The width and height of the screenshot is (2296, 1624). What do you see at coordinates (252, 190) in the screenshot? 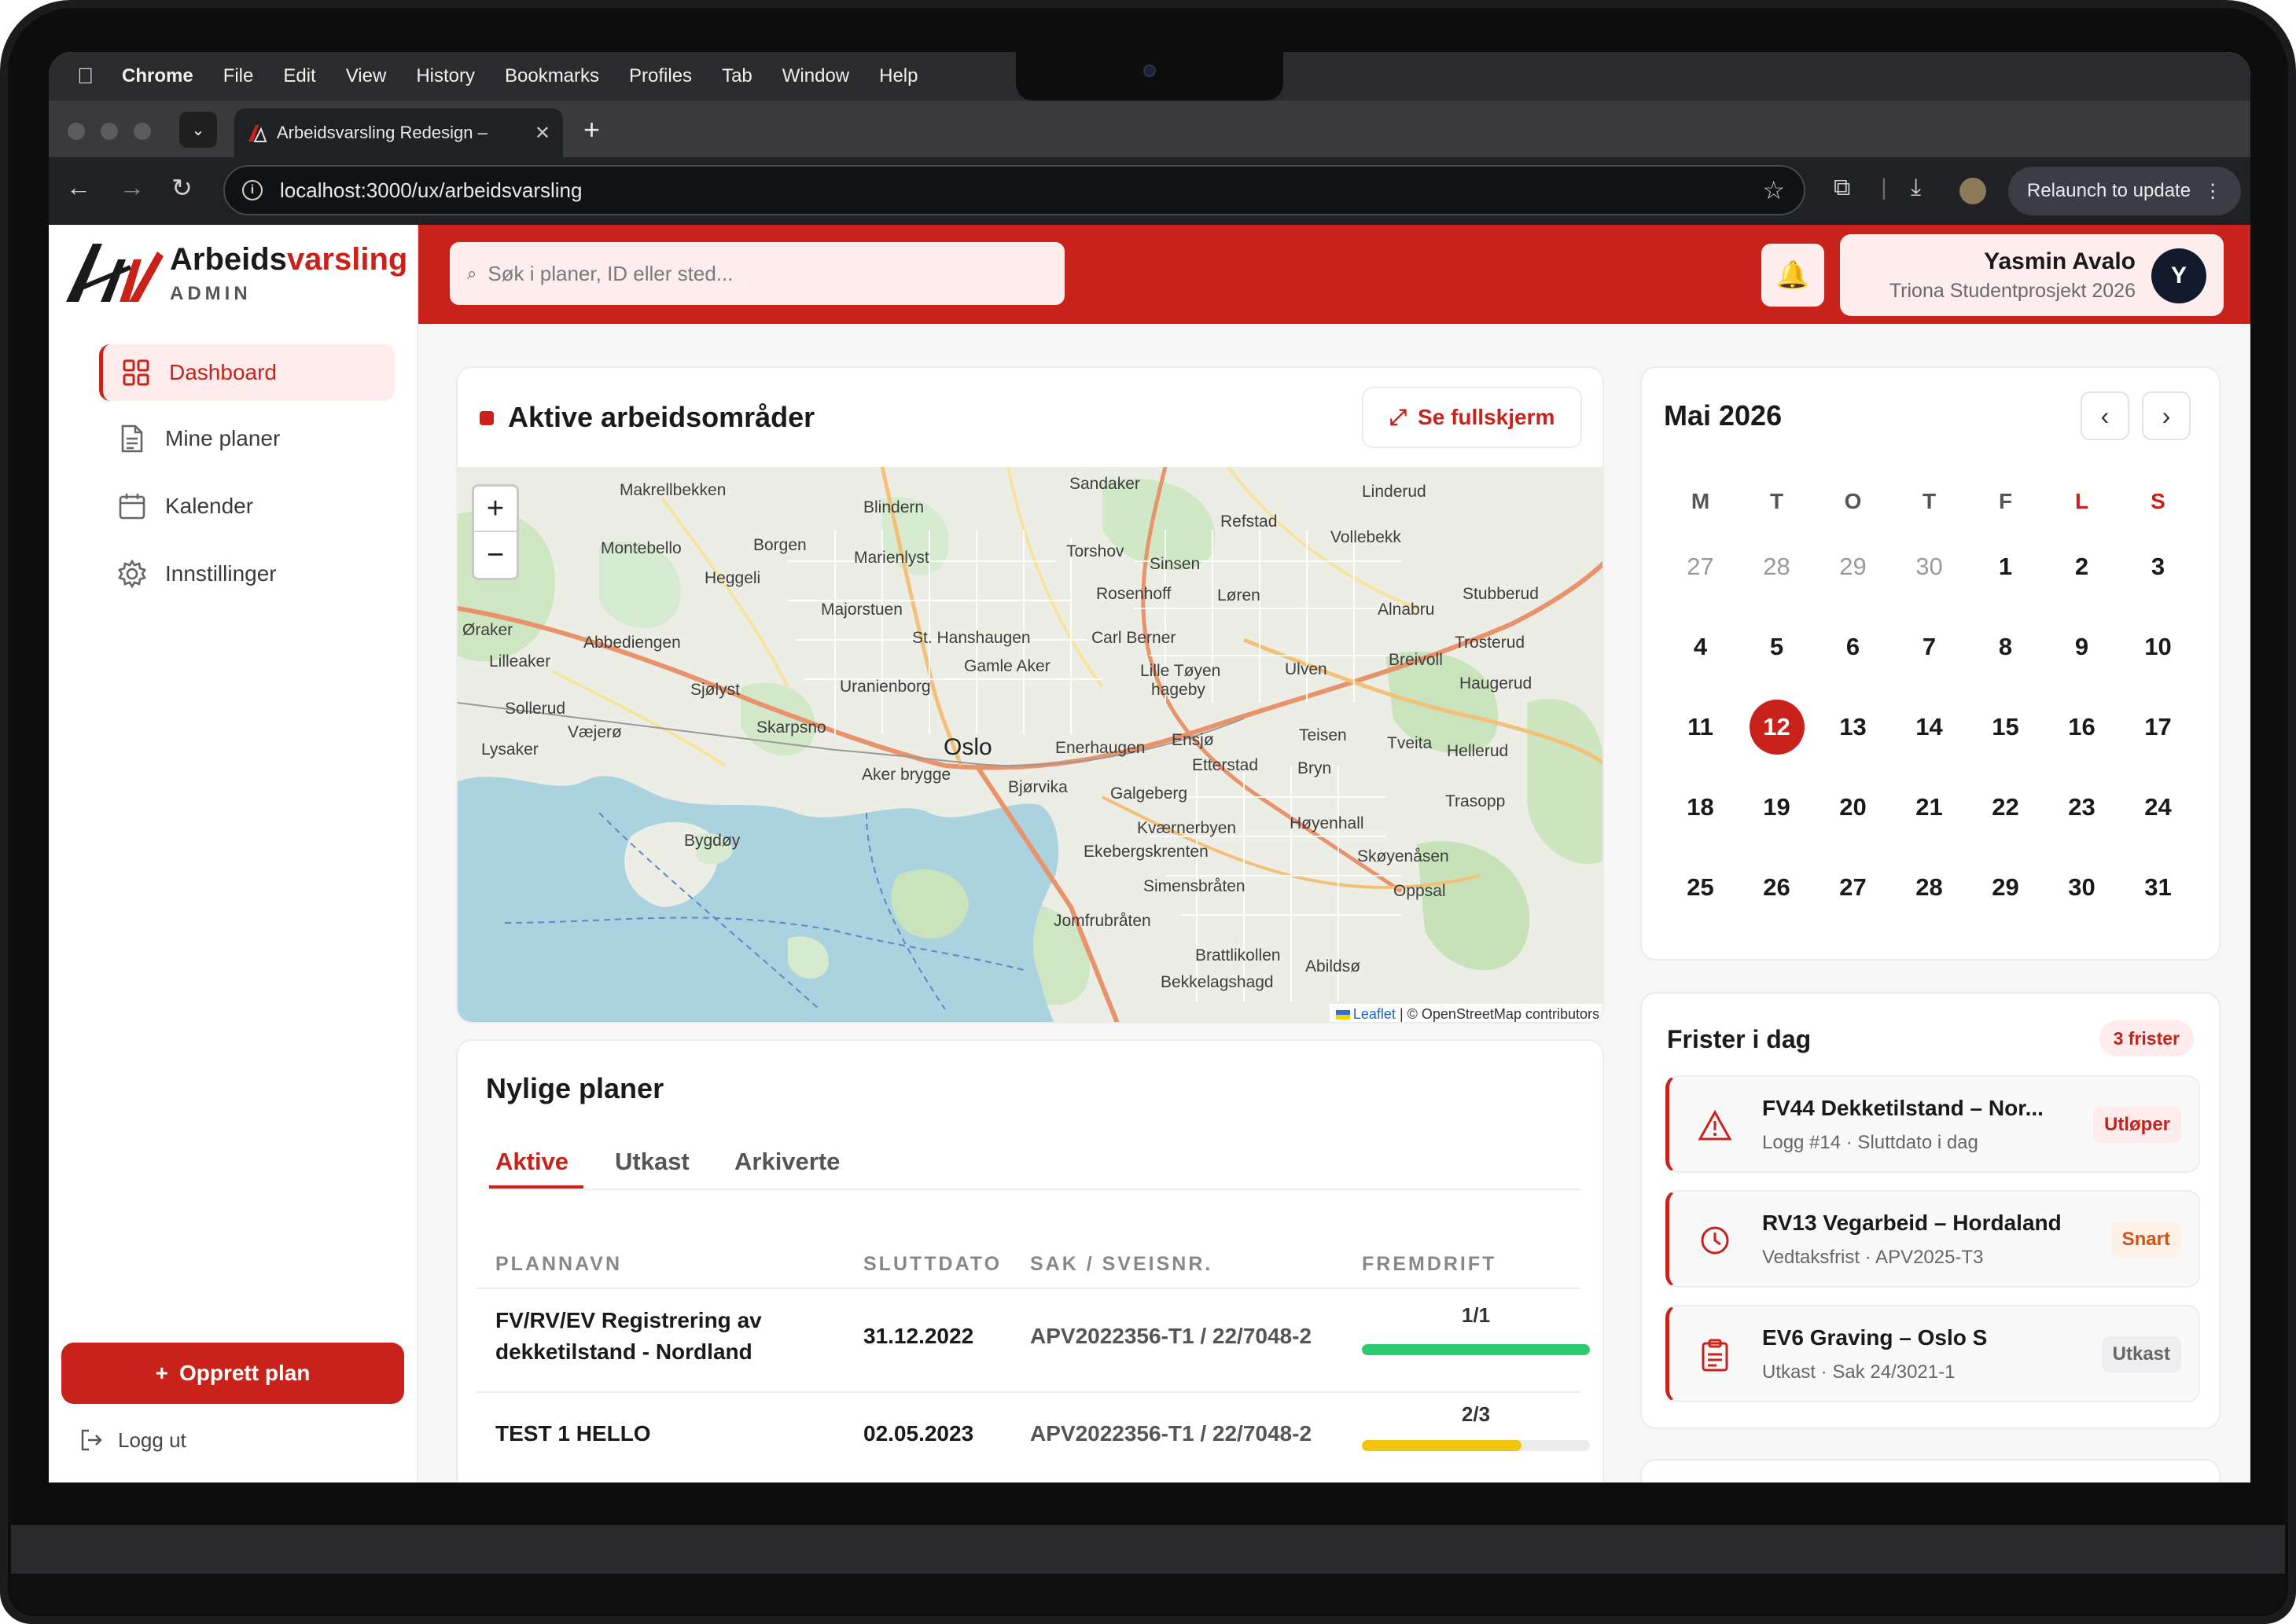
I see `site-info-icon: i` at bounding box center [252, 190].